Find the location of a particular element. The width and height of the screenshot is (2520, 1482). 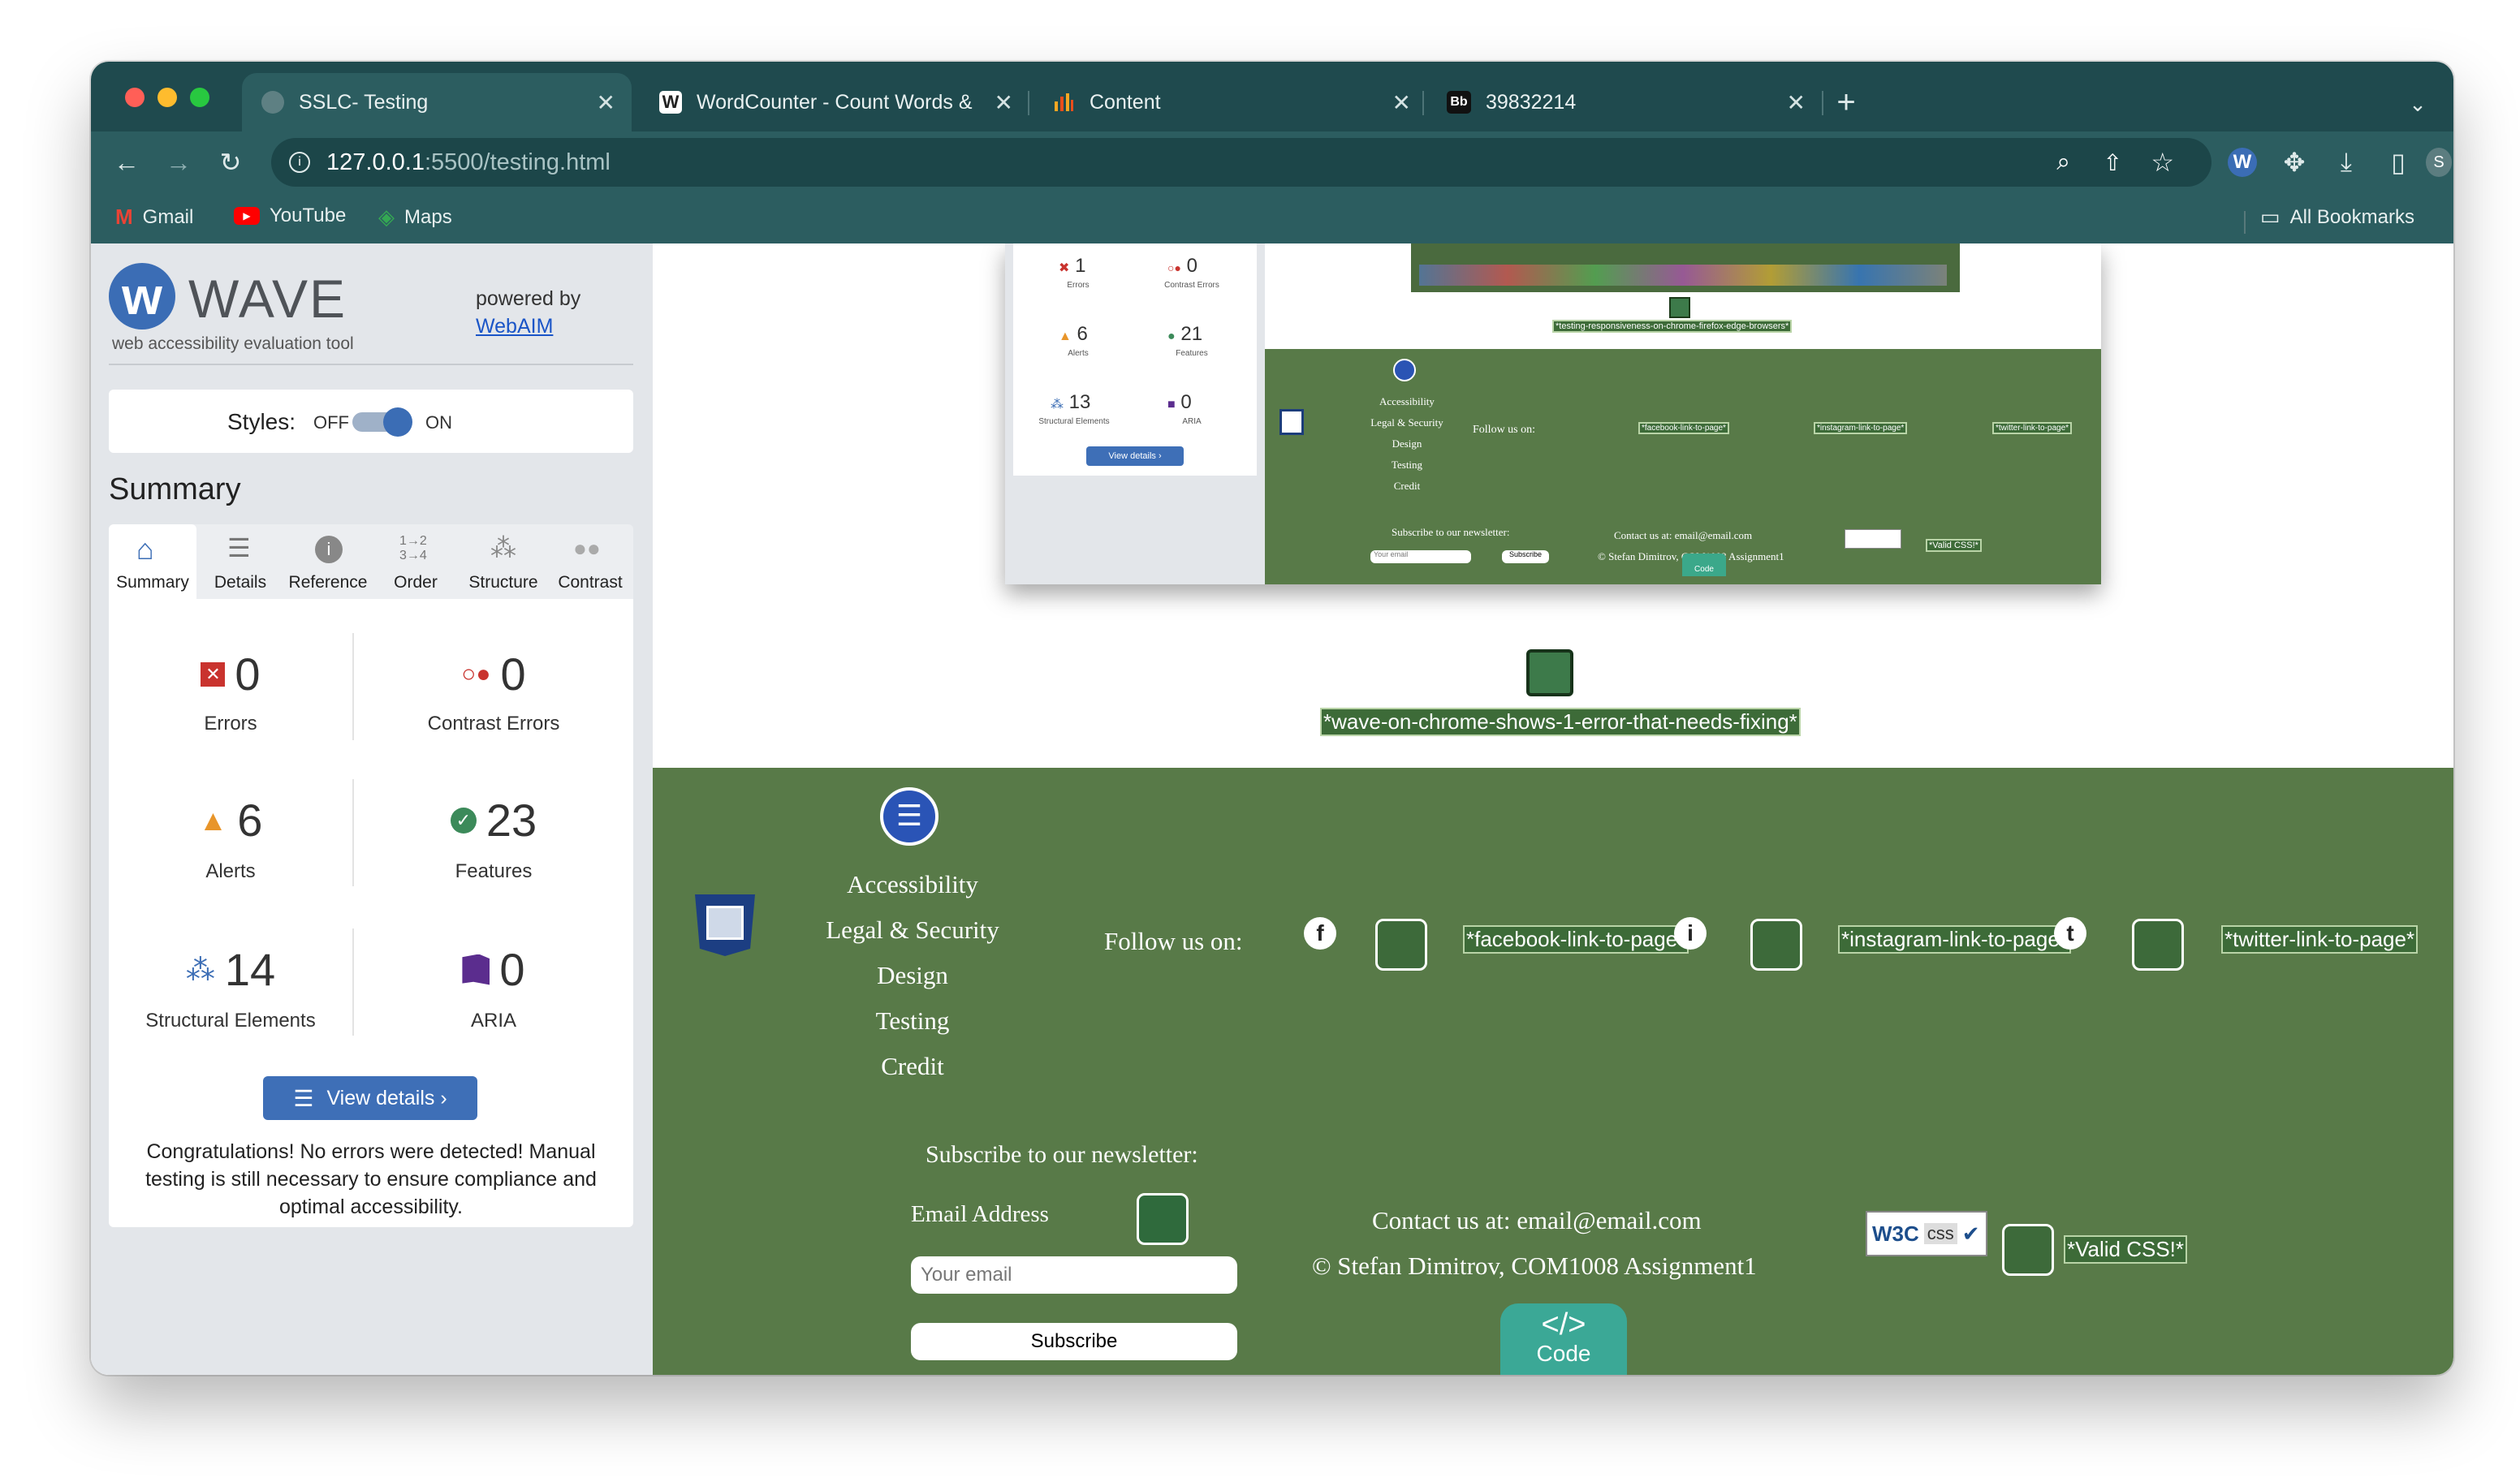

bookmark-youtube: ▶ YouTube is located at coordinates (290, 216).